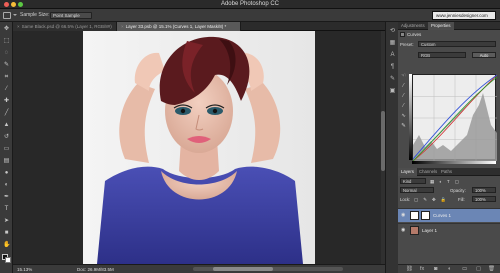 The width and height of the screenshot is (500, 273). I want to click on lock-label: Lock:, so click(405, 199).